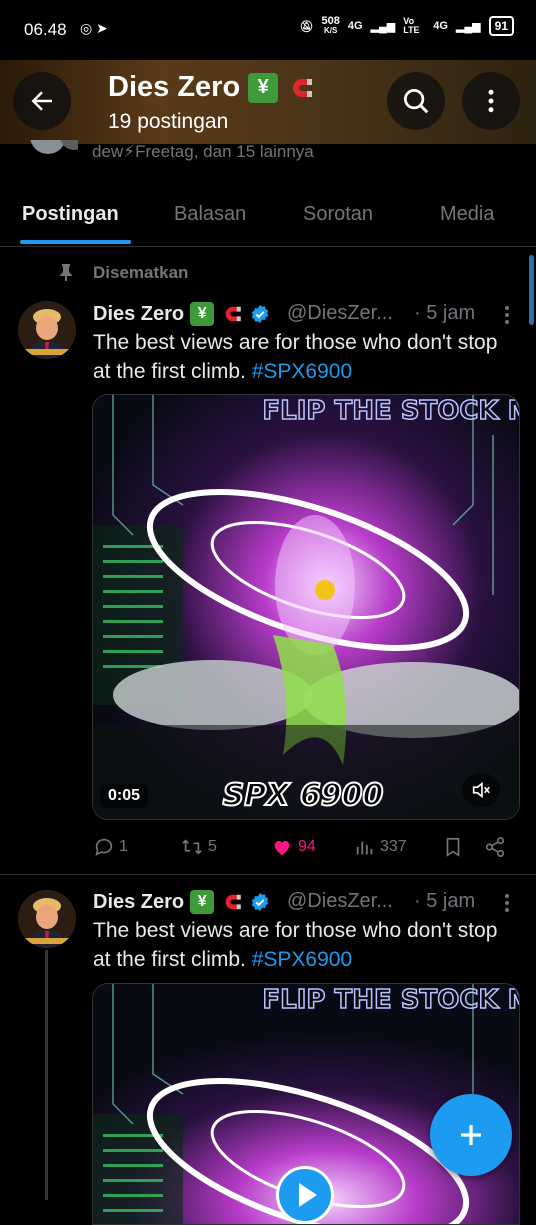 The width and height of the screenshot is (536, 1225). Describe the element at coordinates (212, 846) in the screenshot. I see `retweet-count: 5` at that location.